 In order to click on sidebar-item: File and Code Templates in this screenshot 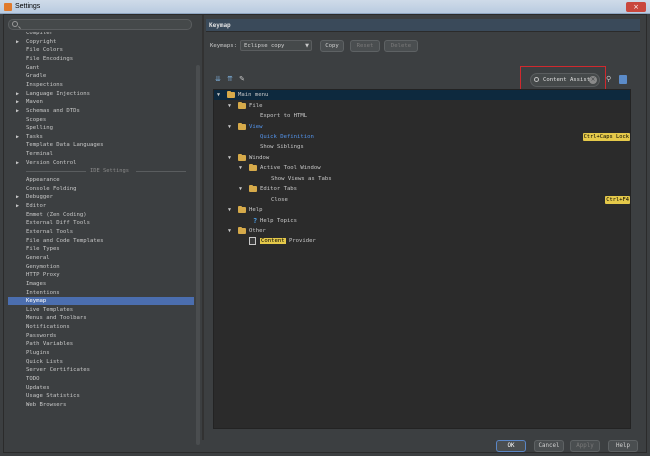, I will do `click(101, 241)`.